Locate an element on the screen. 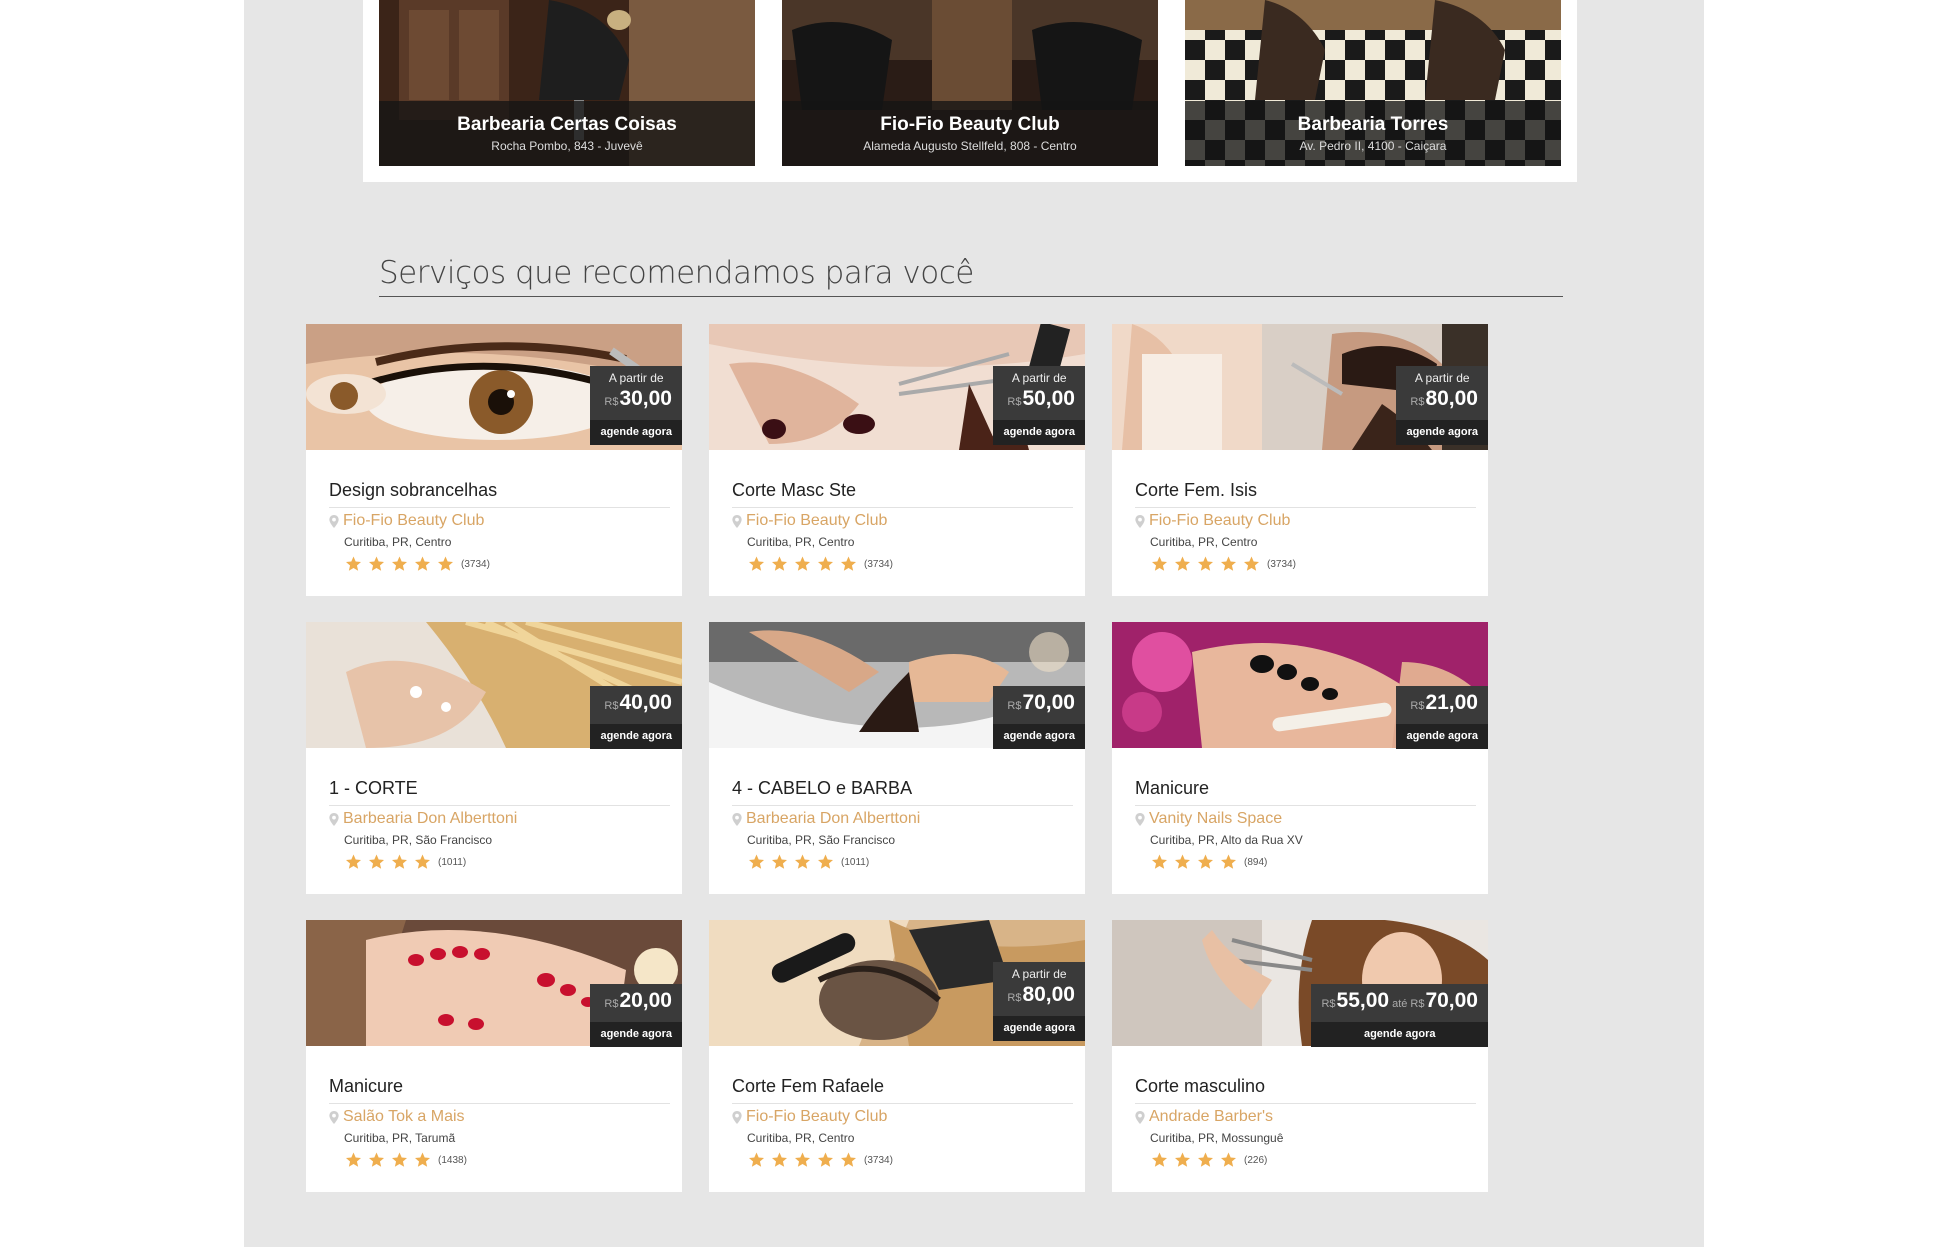  featured-salon-name: Barbearia Certas Coisas is located at coordinates (567, 124).